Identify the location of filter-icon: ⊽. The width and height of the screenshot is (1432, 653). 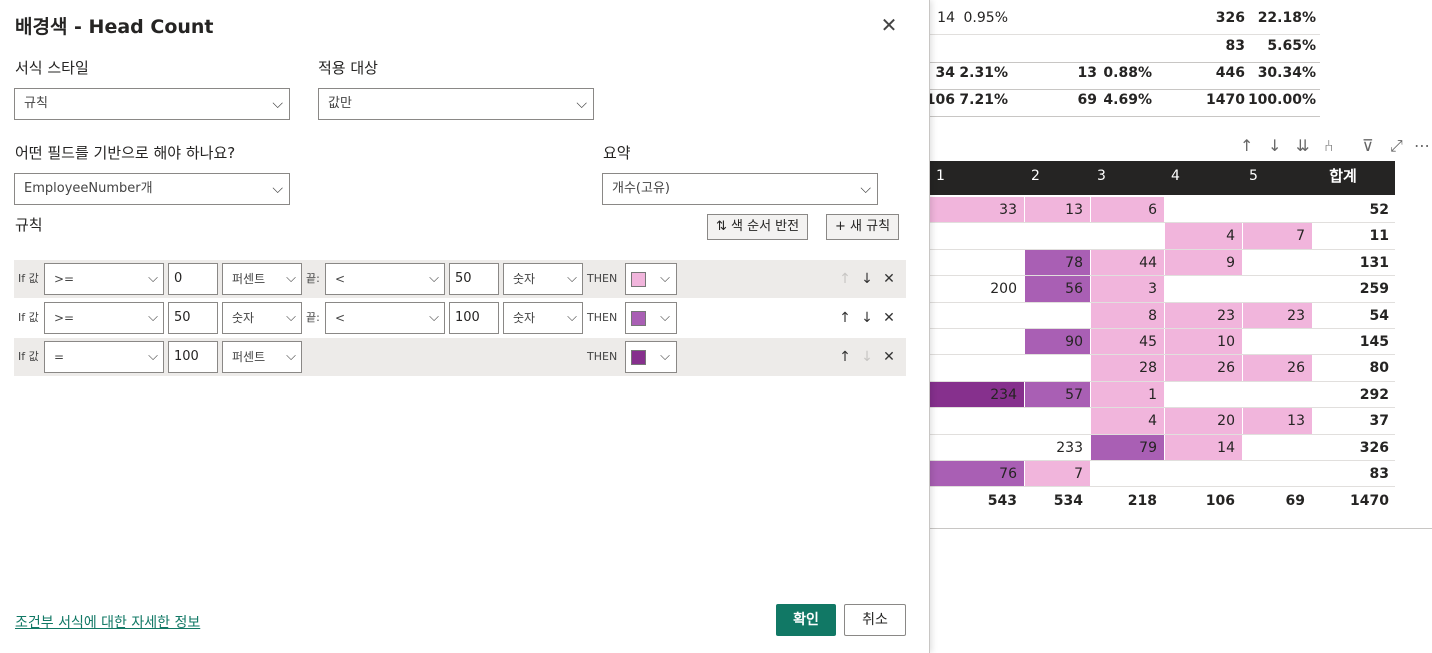
(1368, 145).